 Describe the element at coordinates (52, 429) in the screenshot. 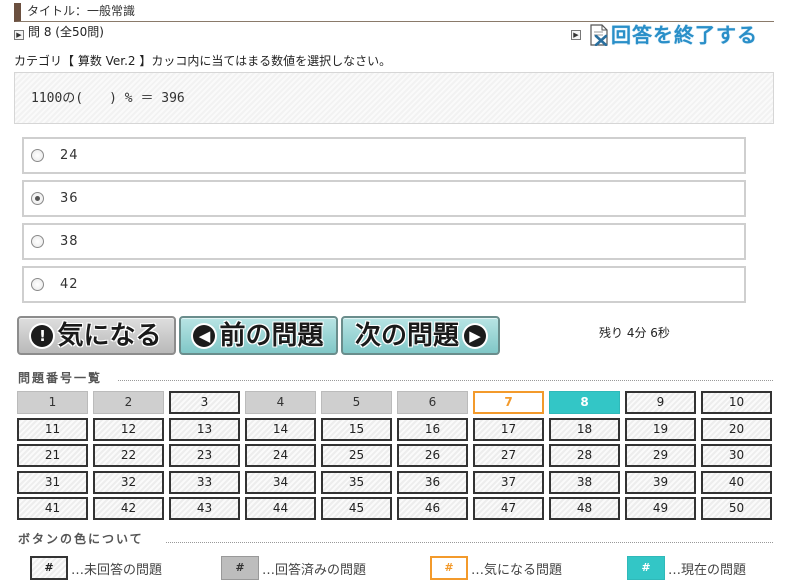

I see `question-number-button-11: 11` at that location.